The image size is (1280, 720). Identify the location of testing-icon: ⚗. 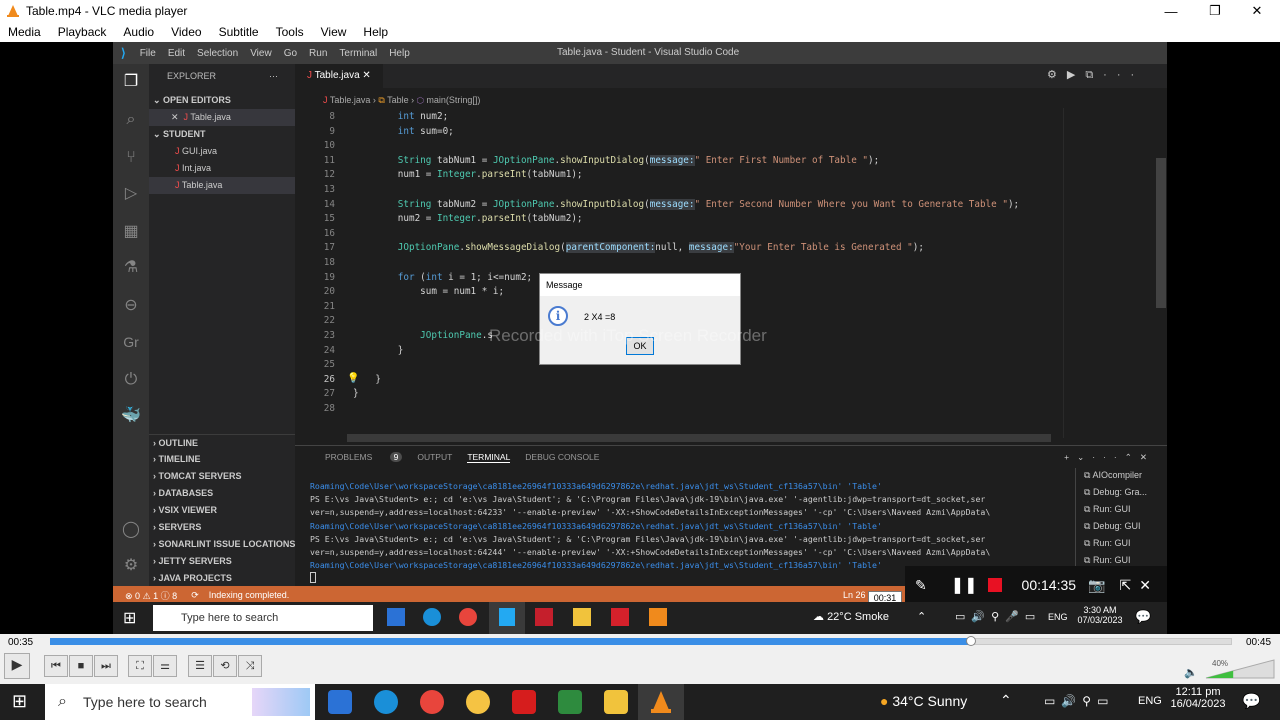
(131, 268).